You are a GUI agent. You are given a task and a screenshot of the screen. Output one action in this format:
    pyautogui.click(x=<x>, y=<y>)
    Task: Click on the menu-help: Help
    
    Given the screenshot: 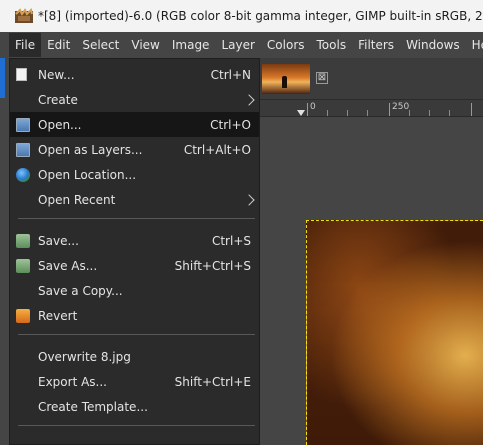 What is the action you would take?
    pyautogui.click(x=474, y=45)
    